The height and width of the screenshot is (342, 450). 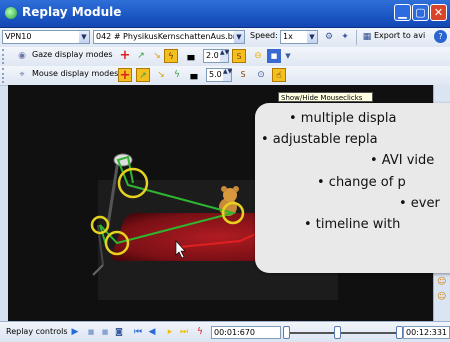 What do you see at coordinates (325, 97) in the screenshot?
I see `mouseclicks-tooltip: Show/Hide Mouseclicks` at bounding box center [325, 97].